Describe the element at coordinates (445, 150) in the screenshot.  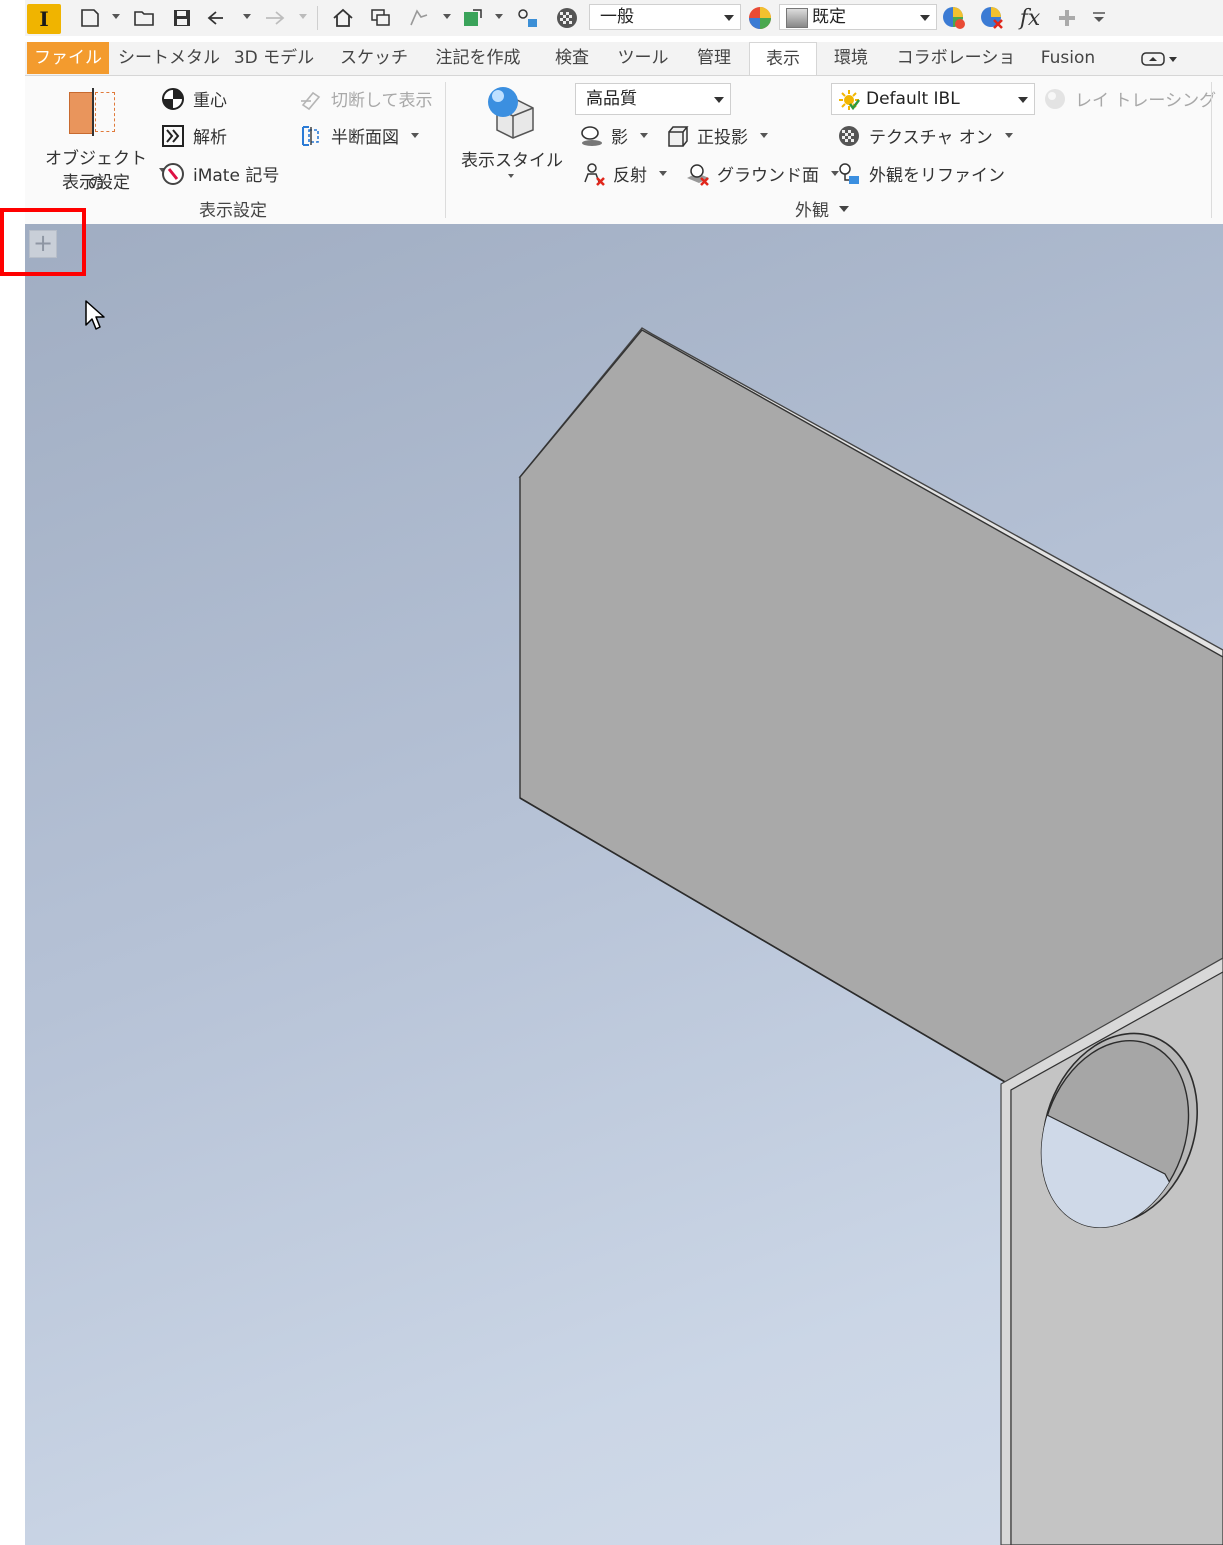
I see `group-separator` at that location.